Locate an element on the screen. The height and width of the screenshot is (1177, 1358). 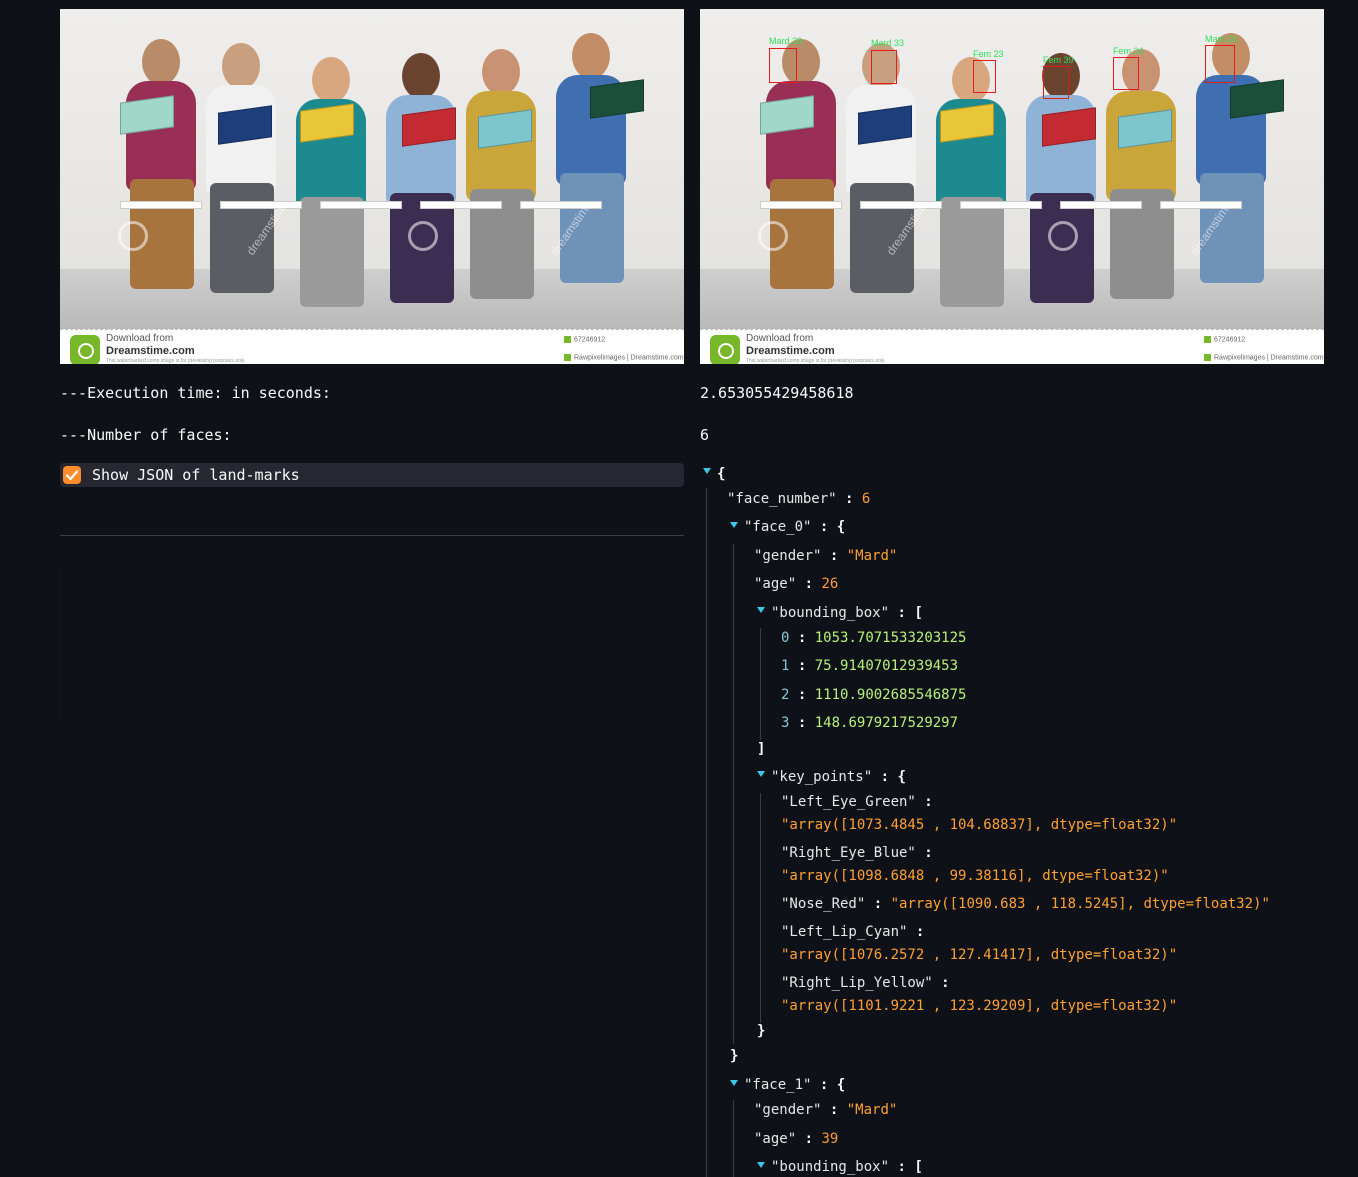
json-bbox-item: 2 : 1110.9002685546875 is located at coordinates (874, 695).